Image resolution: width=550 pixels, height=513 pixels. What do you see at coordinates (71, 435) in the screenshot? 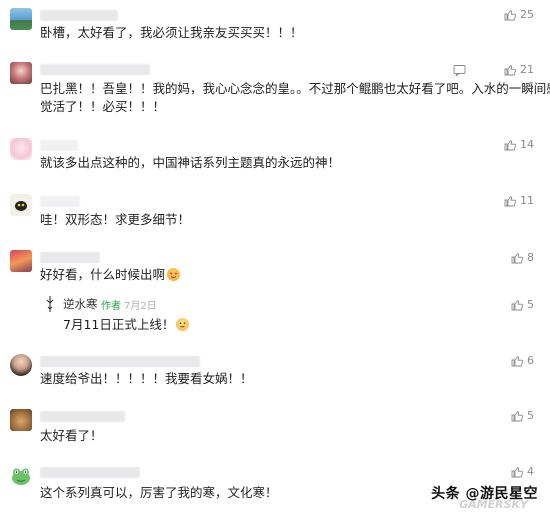
I see `comment-text: 太好看了！` at bounding box center [71, 435].